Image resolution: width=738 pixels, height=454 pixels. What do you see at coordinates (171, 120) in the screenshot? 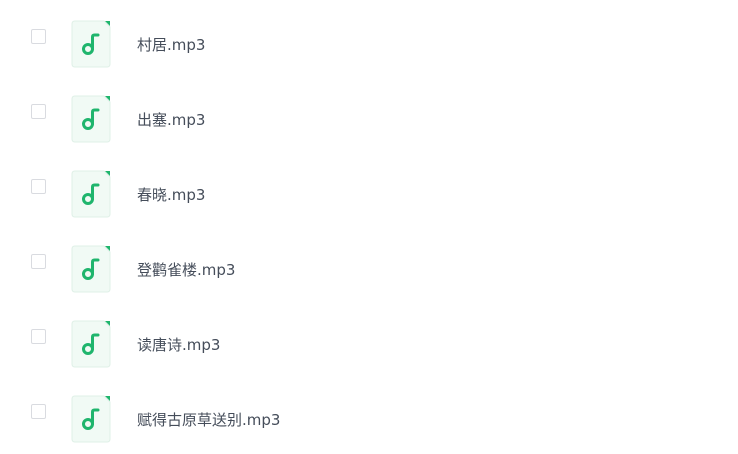
I see `file-name: 出塞.mp3` at bounding box center [171, 120].